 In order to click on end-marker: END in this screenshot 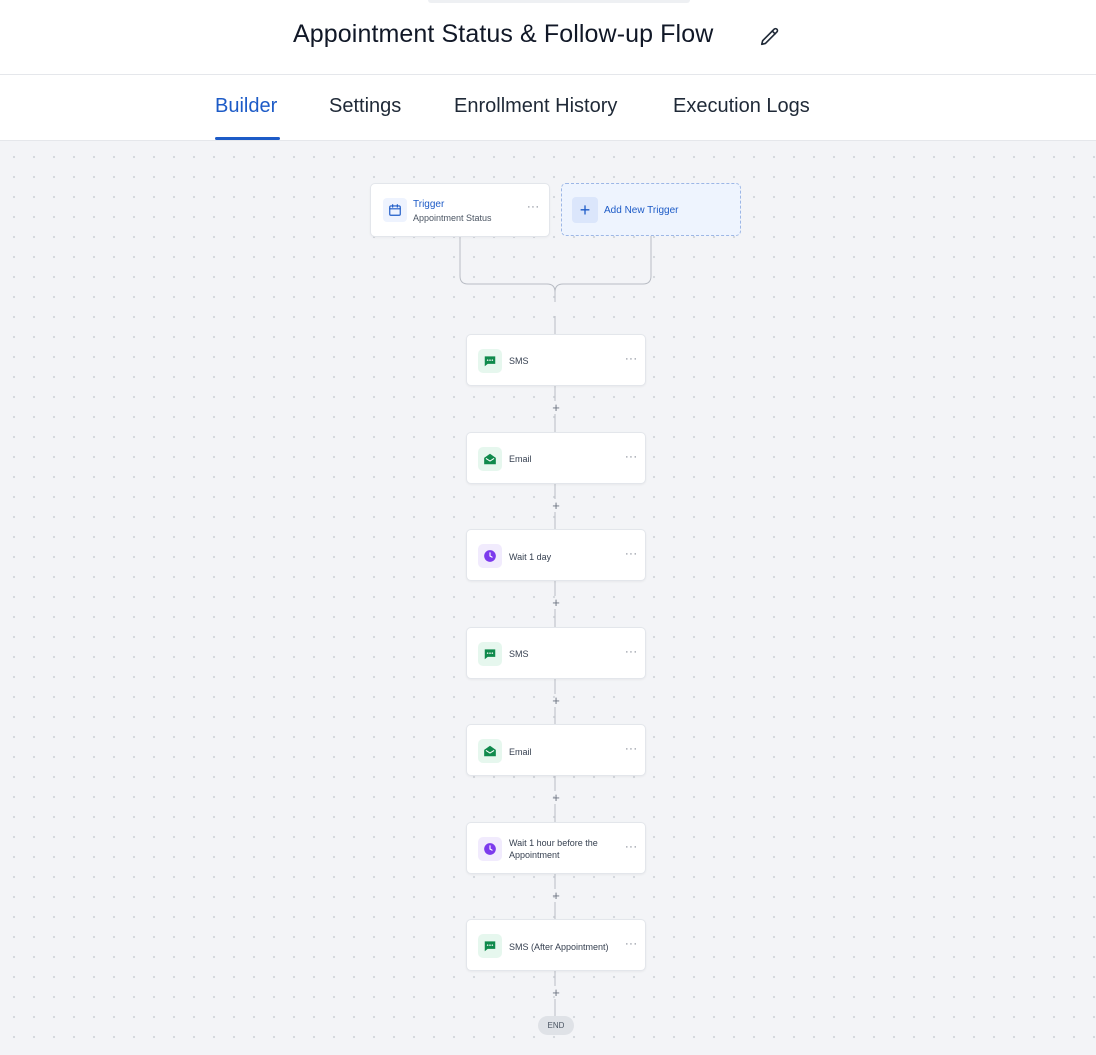, I will do `click(556, 1025)`.